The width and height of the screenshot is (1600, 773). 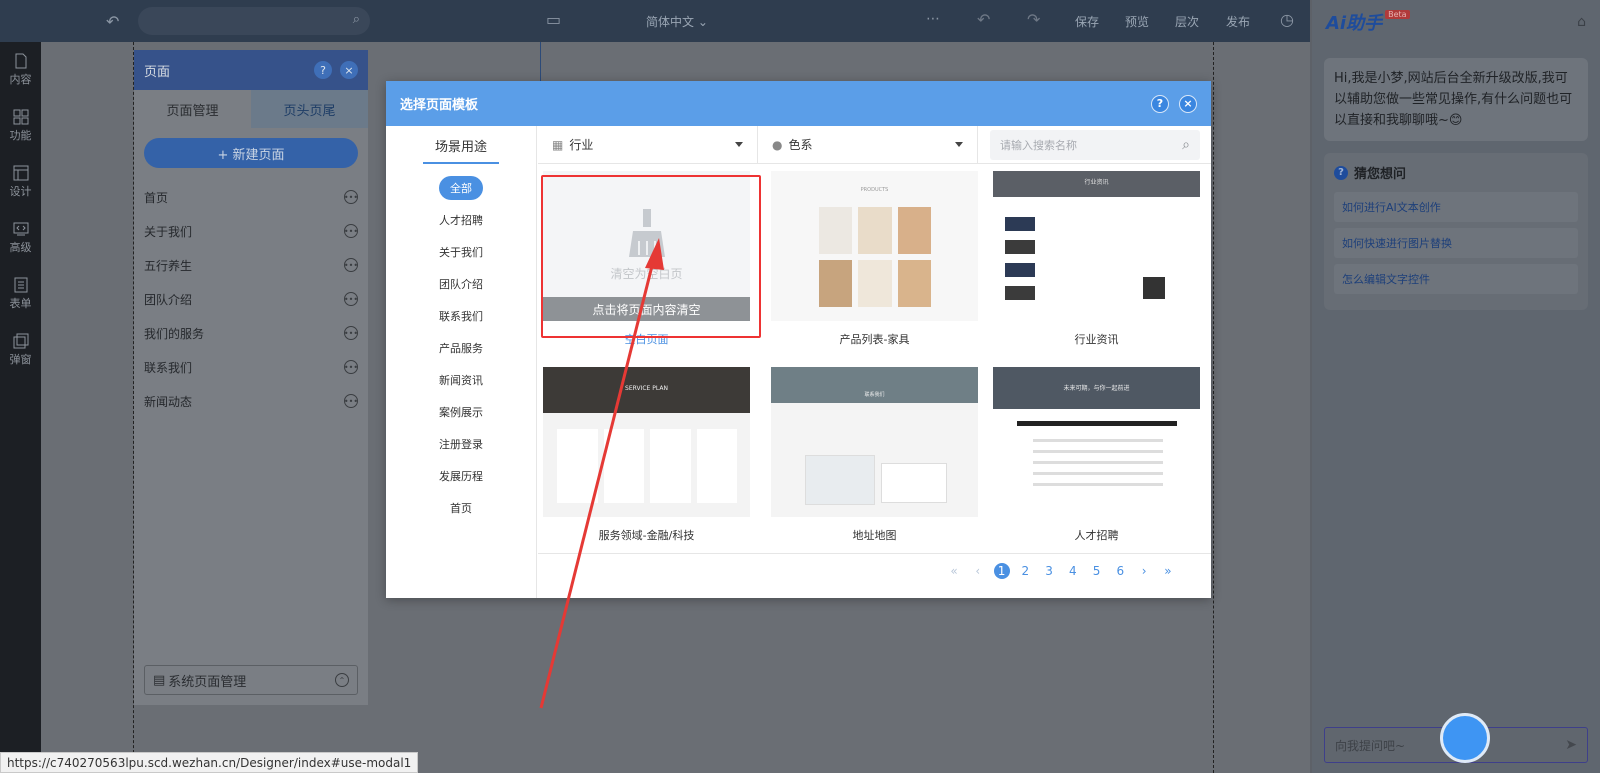 What do you see at coordinates (933, 19) in the screenshot?
I see `more-icon: ⋯` at bounding box center [933, 19].